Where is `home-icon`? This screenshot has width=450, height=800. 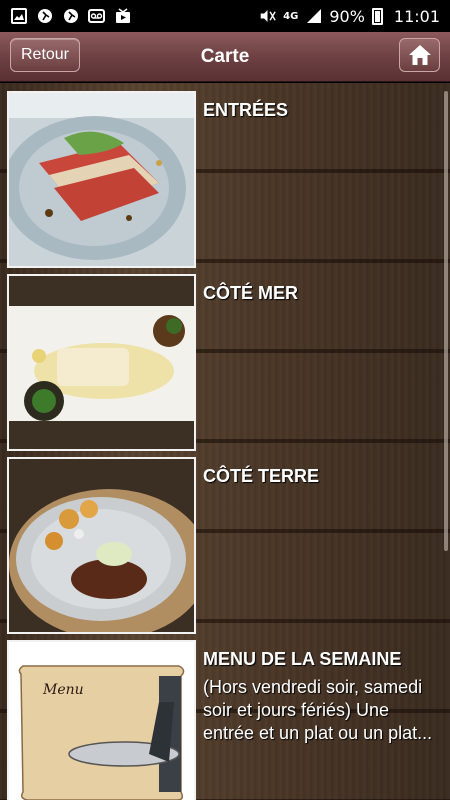
home-icon is located at coordinates (419, 55).